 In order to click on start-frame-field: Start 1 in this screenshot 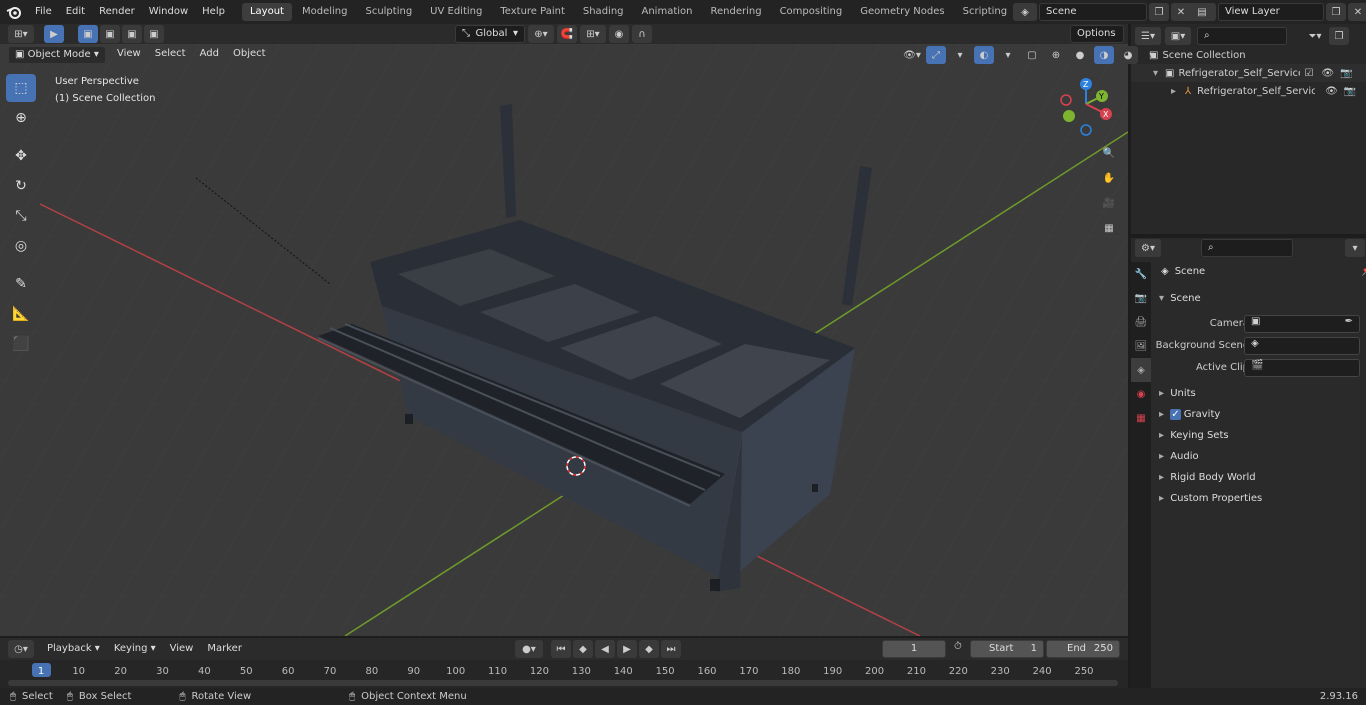, I will do `click(1007, 649)`.